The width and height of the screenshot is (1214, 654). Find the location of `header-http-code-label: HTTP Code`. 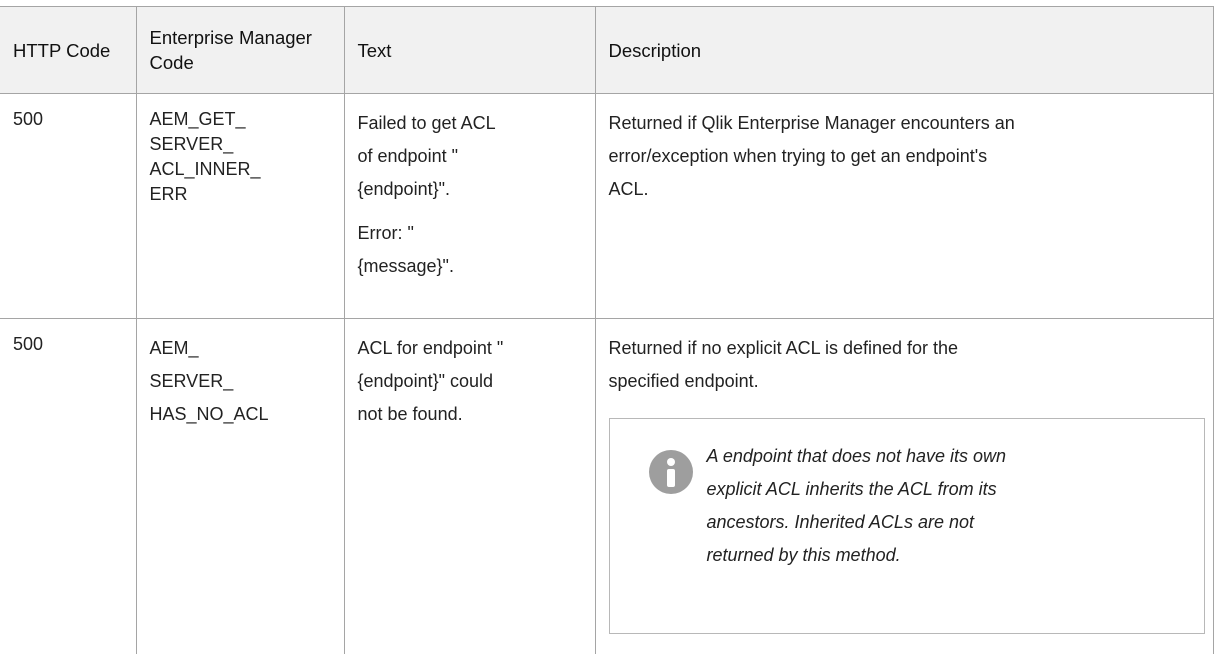

header-http-code-label: HTTP Code is located at coordinates (62, 50).